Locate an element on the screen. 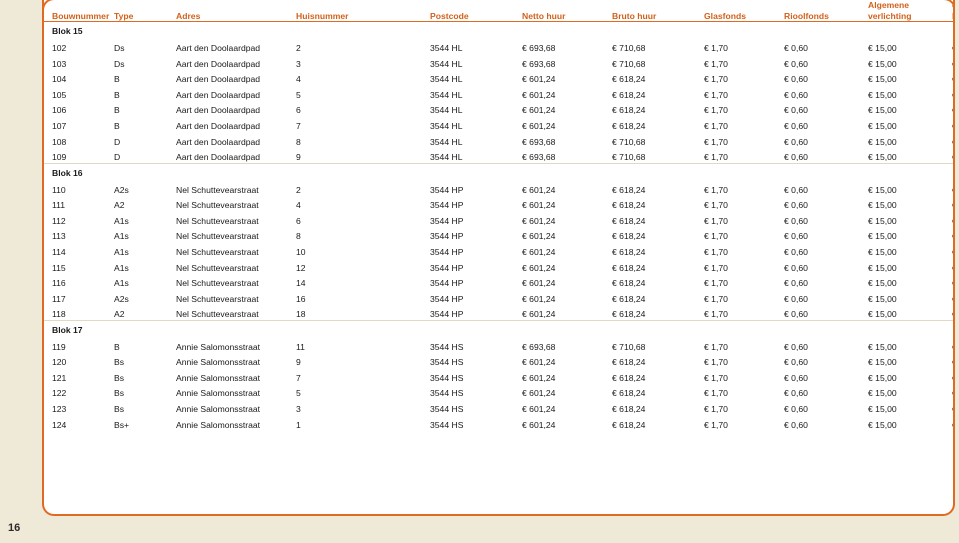 Image resolution: width=959 pixels, height=543 pixels. table-cell: D is located at coordinates (117, 141).